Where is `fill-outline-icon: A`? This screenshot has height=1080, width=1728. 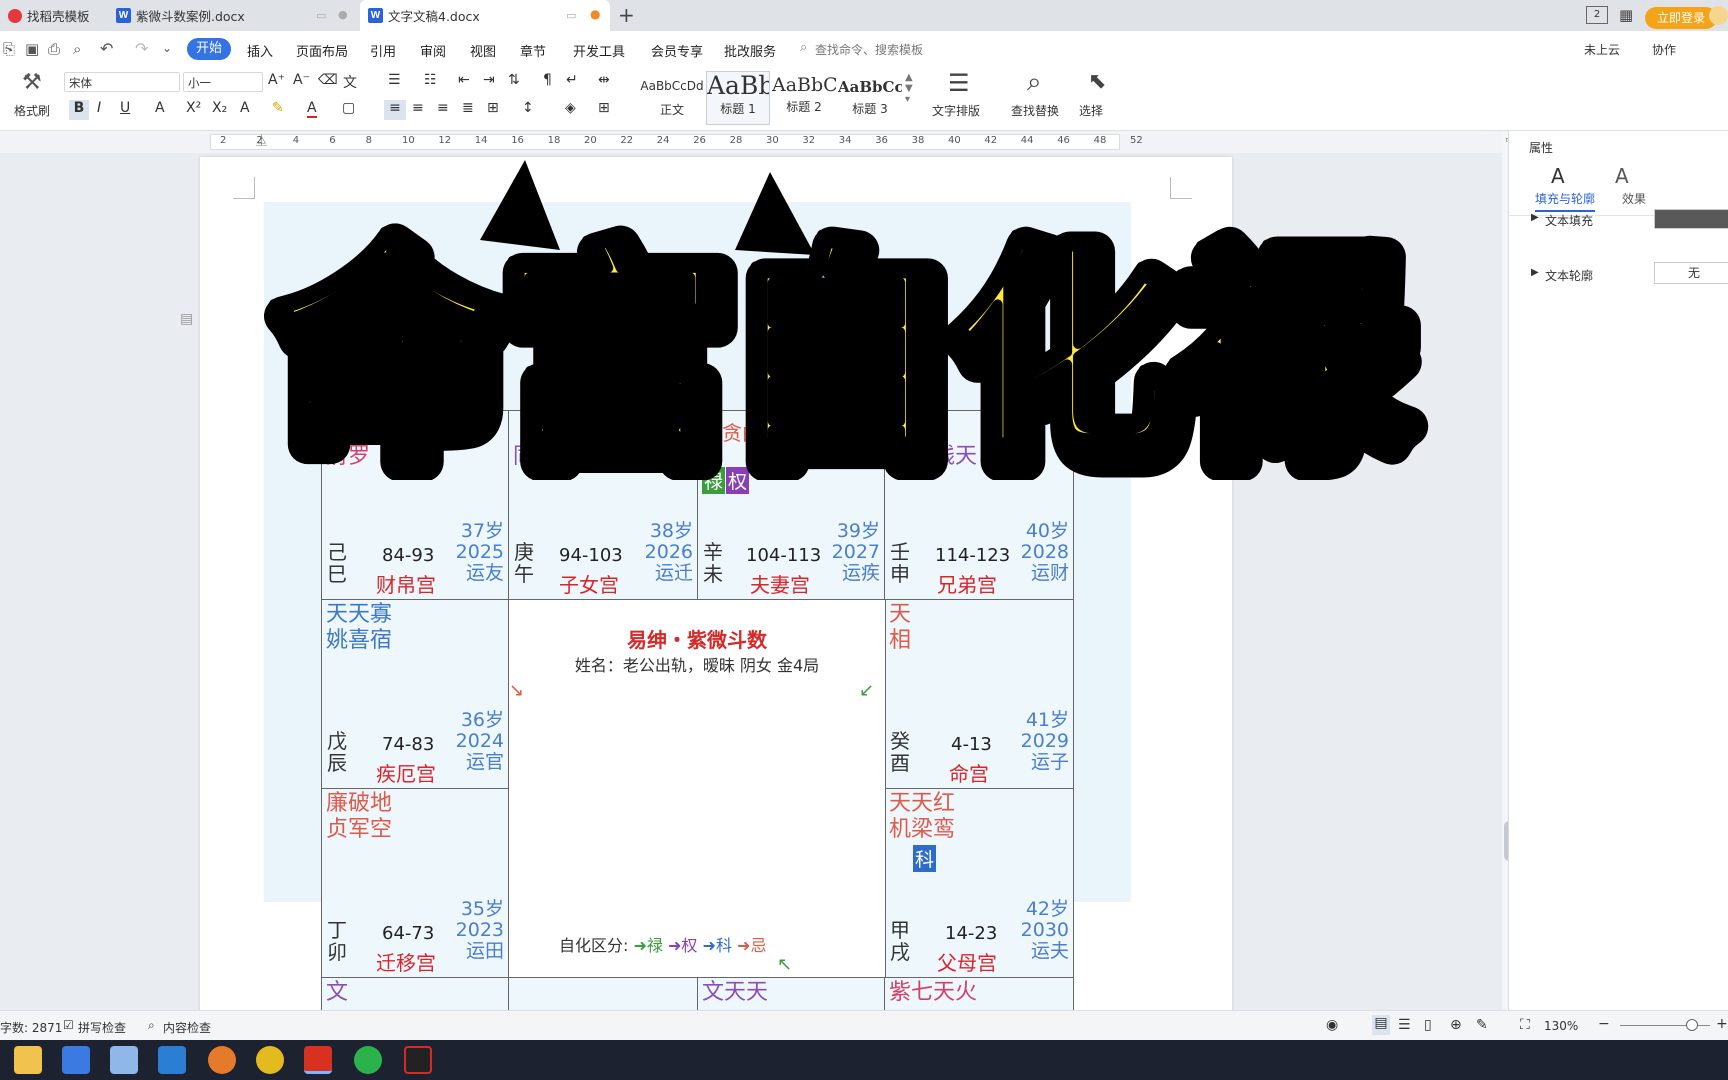
fill-outline-icon: A is located at coordinates (1558, 176).